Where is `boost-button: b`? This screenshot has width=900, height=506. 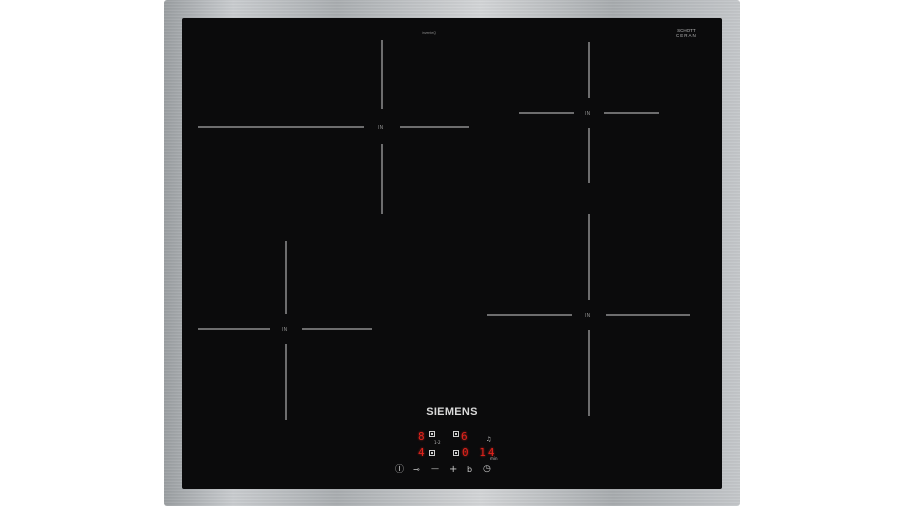
boost-button: b is located at coordinates (469, 470).